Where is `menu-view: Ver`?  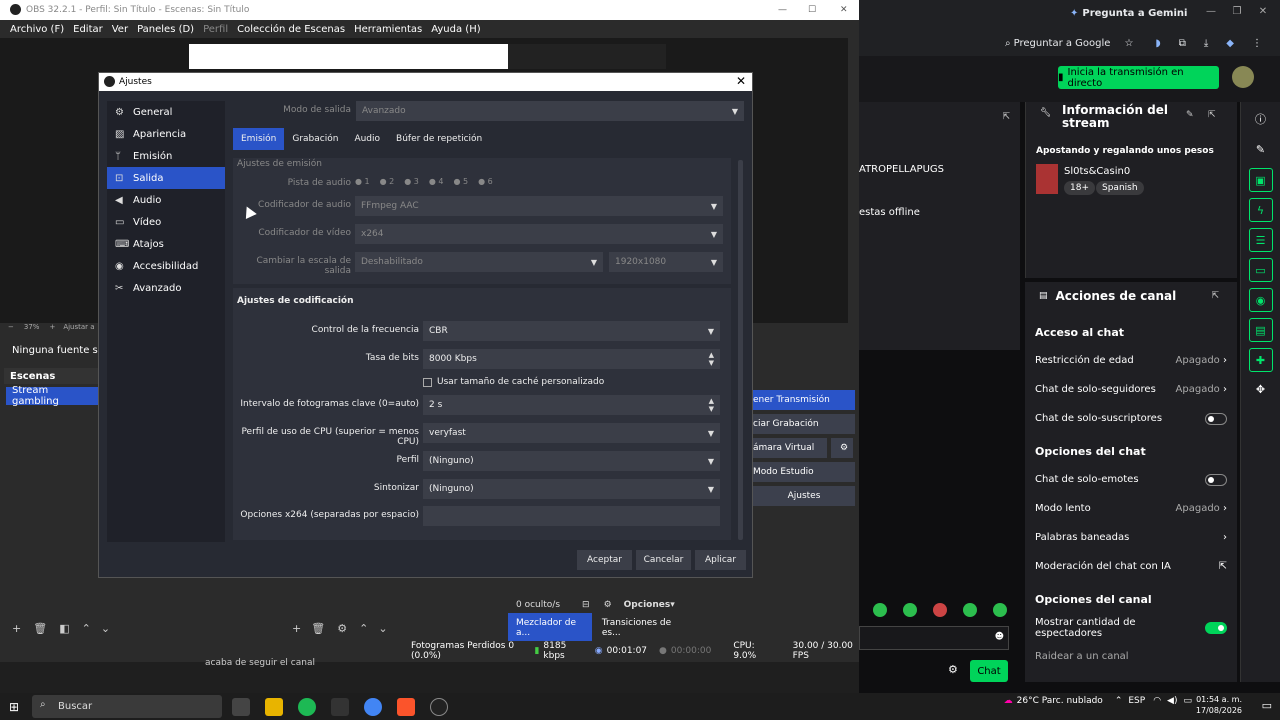 menu-view: Ver is located at coordinates (120, 29).